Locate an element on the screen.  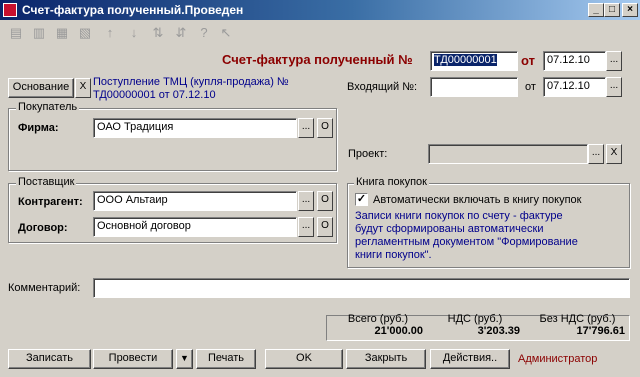
user-label: Администратор is located at coordinates (558, 359).